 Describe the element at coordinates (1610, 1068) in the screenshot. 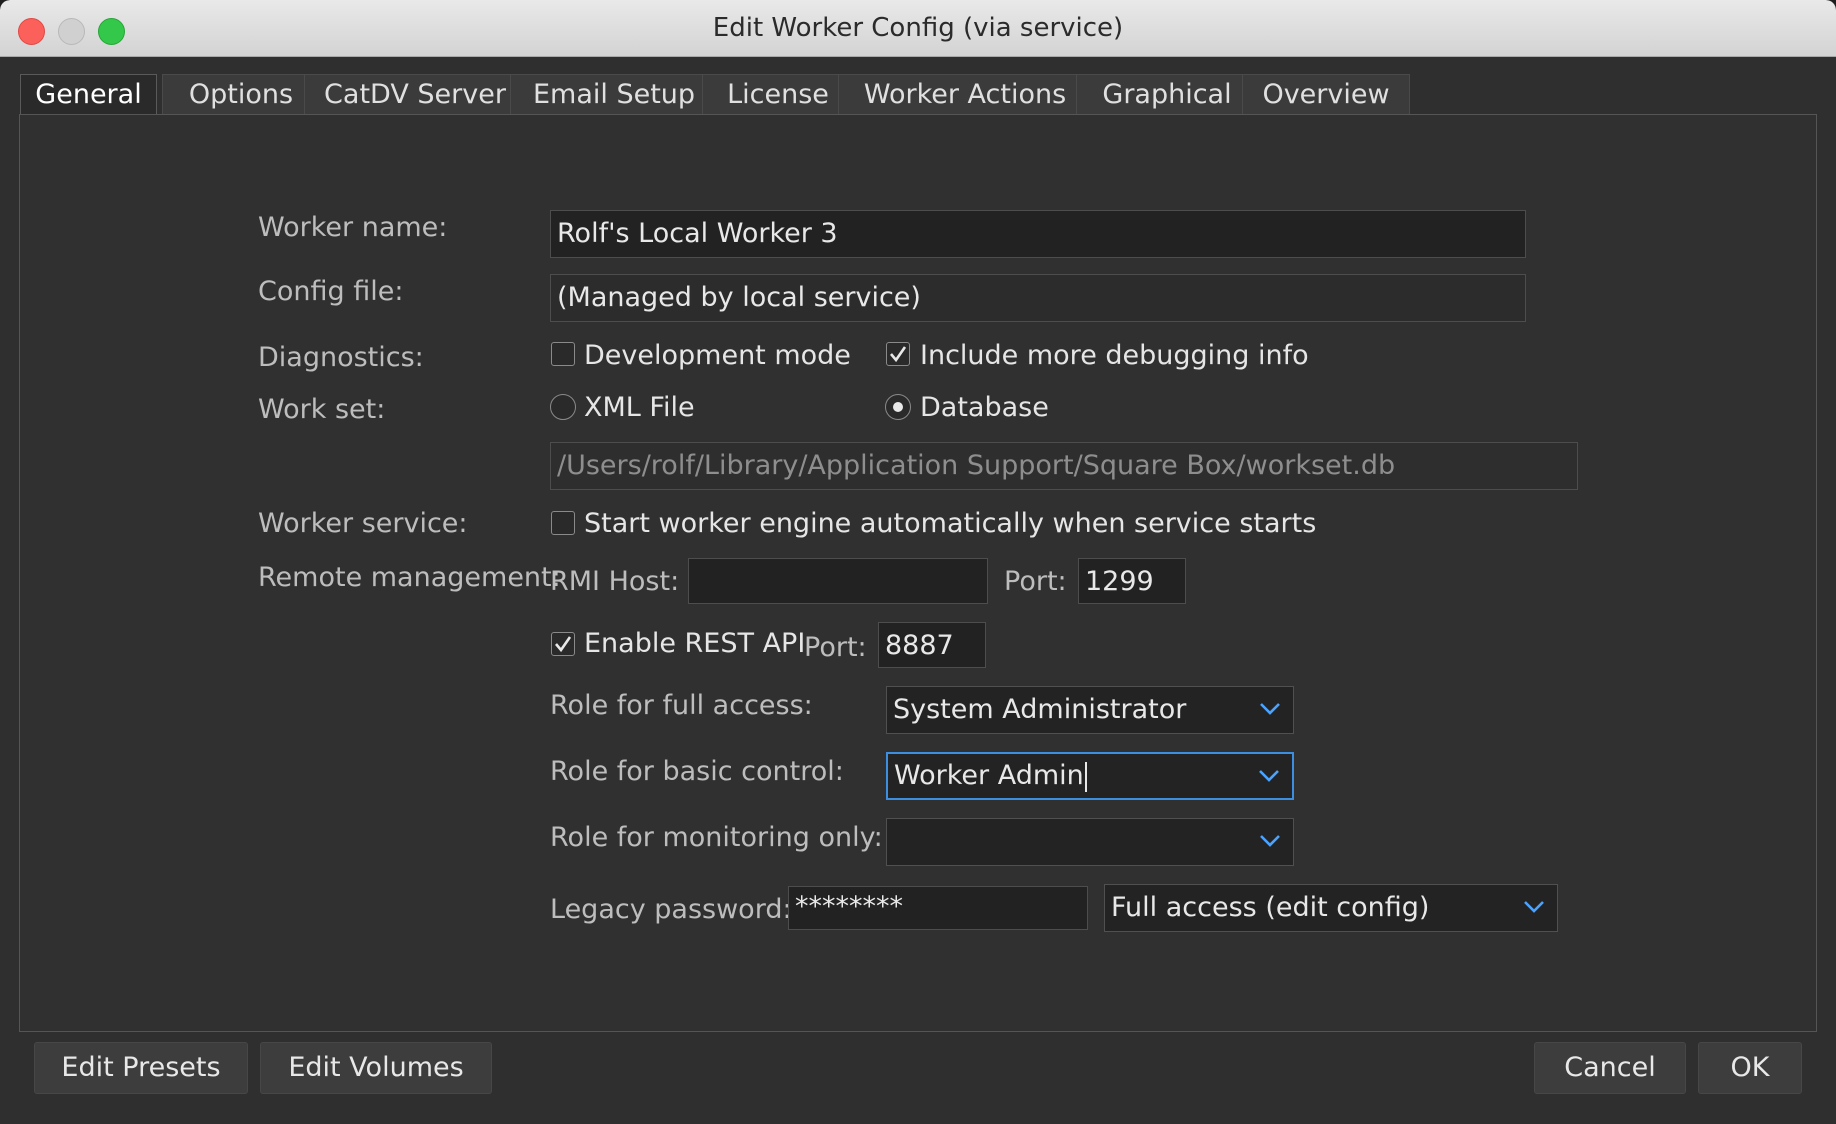

I see `cancel-button: Cancel` at that location.